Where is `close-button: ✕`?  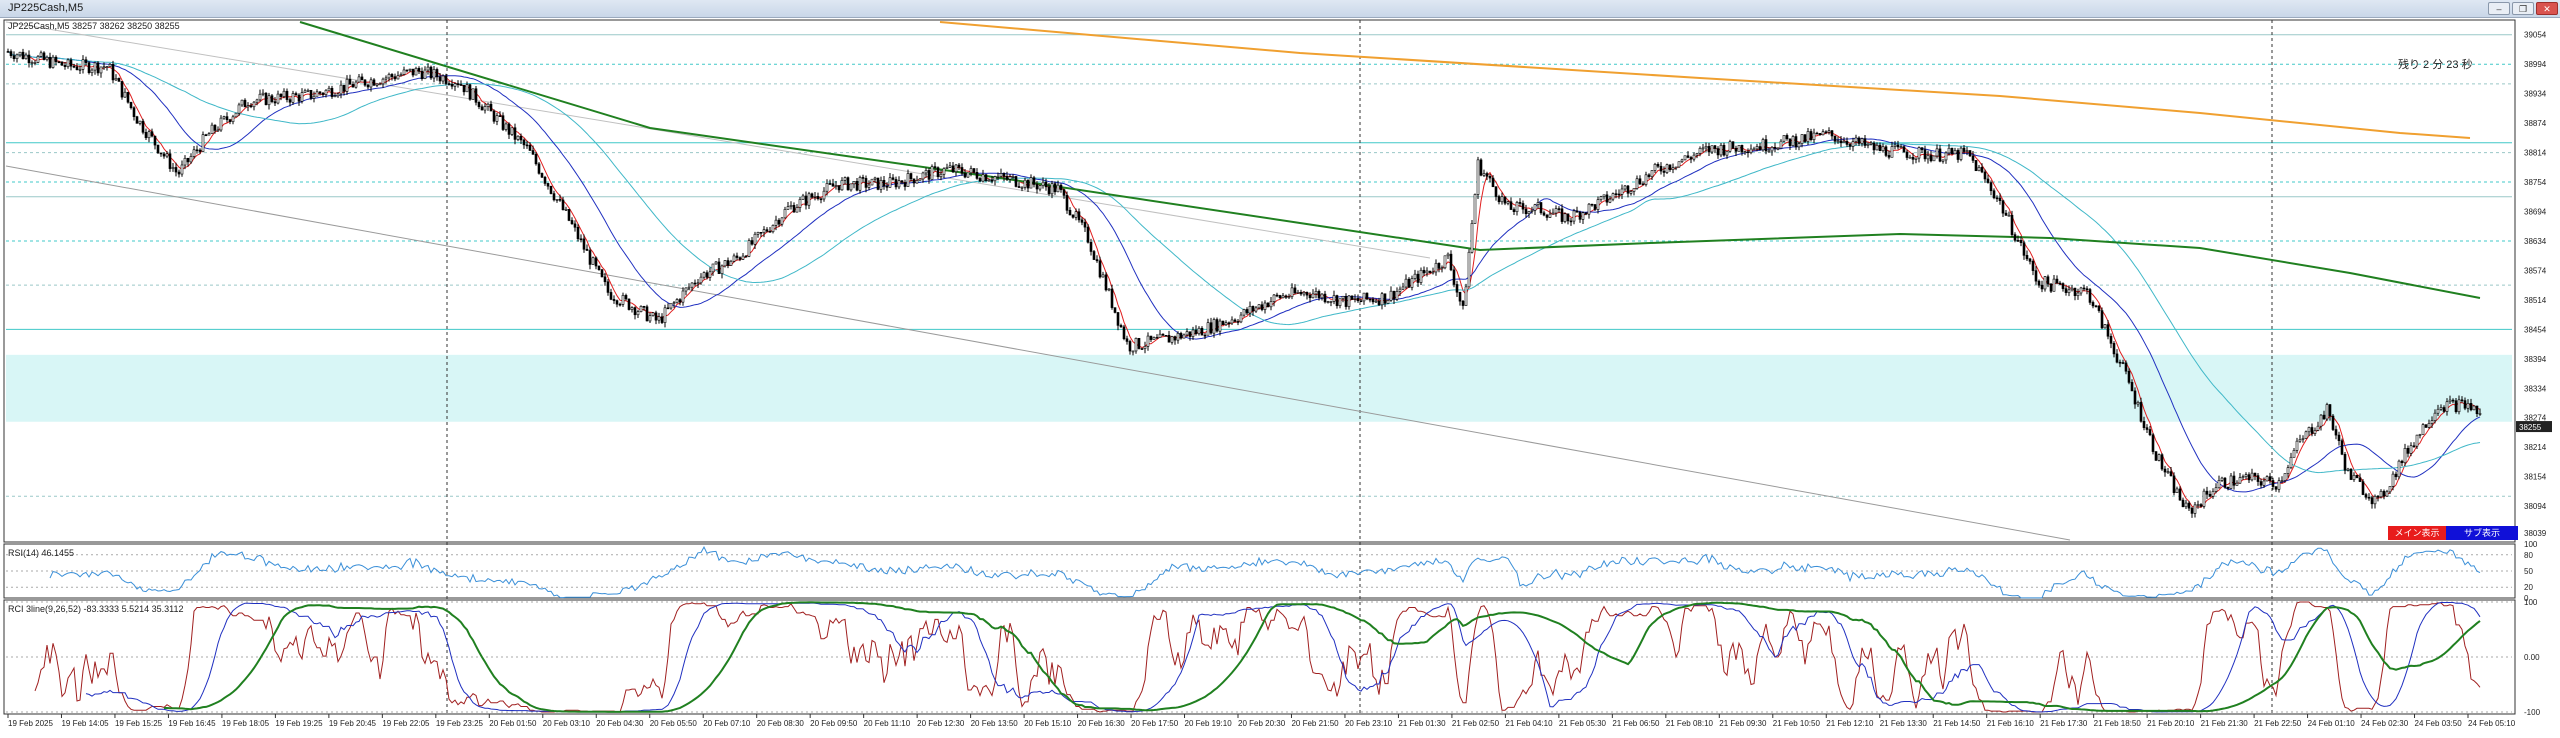
close-button: ✕ is located at coordinates (2547, 8).